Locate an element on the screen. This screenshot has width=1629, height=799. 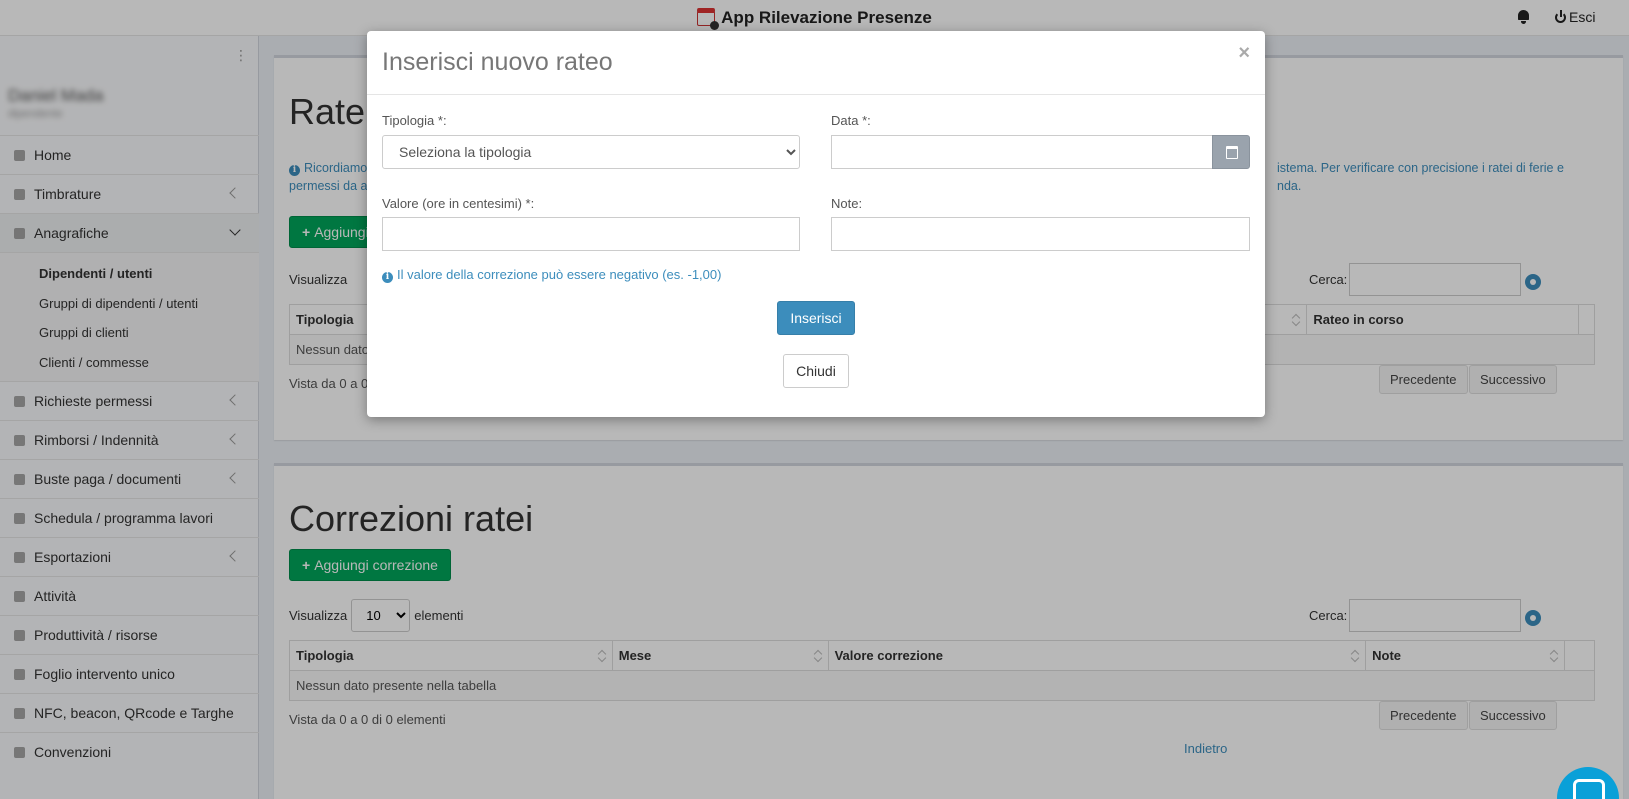
modal-header: Inserisci nuovo rateo × is located at coordinates (816, 63).